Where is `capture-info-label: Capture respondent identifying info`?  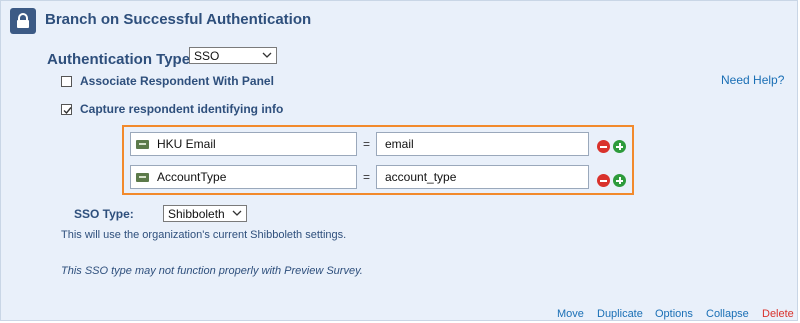 capture-info-label: Capture respondent identifying info is located at coordinates (182, 109).